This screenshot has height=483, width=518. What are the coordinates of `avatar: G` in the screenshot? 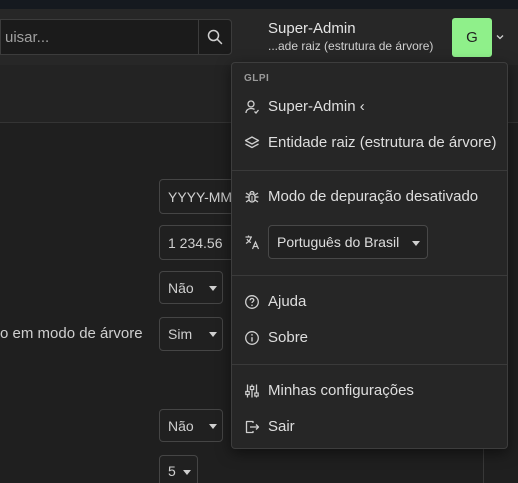 It's located at (472, 37).